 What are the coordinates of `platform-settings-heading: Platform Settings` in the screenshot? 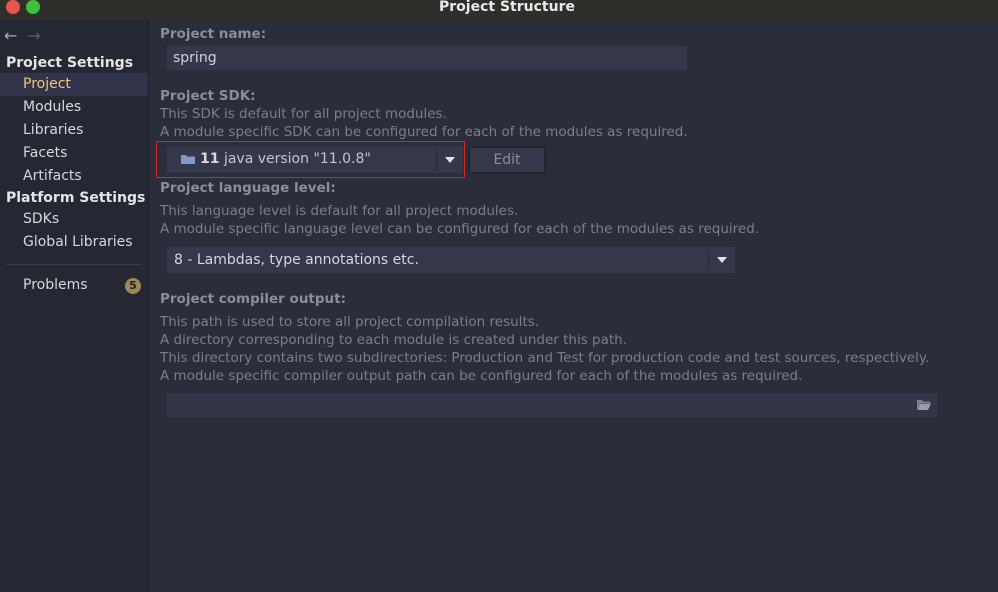 It's located at (76, 198).